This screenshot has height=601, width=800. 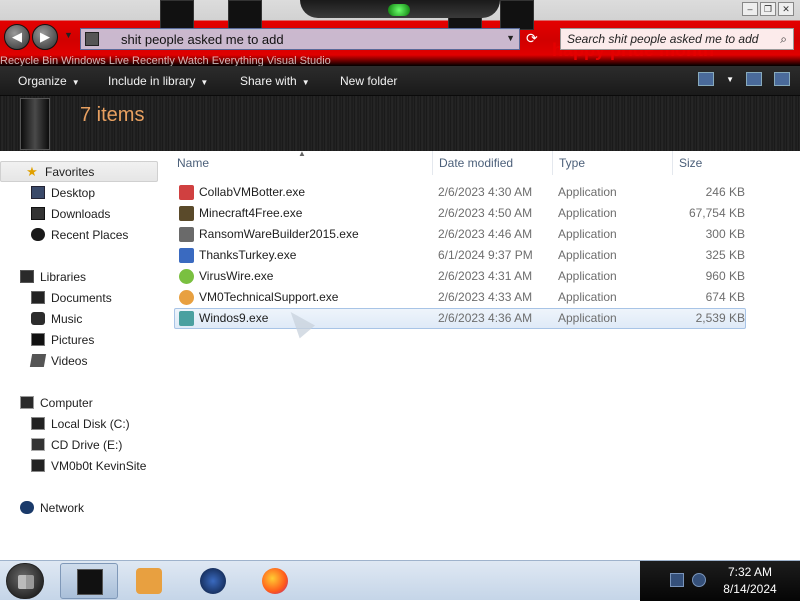 What do you see at coordinates (612, 163) in the screenshot?
I see `column-header-type: Type` at bounding box center [612, 163].